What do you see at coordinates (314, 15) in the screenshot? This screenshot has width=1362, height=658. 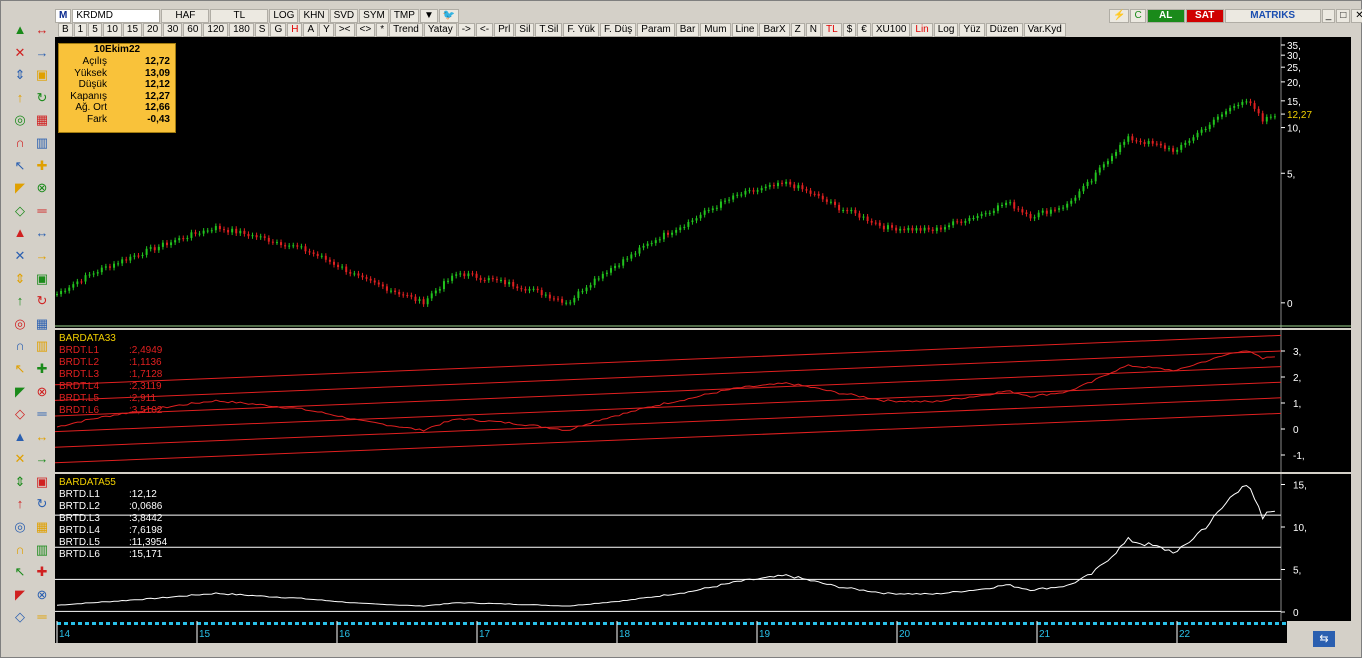 I see `khn-button: KHN` at bounding box center [314, 15].